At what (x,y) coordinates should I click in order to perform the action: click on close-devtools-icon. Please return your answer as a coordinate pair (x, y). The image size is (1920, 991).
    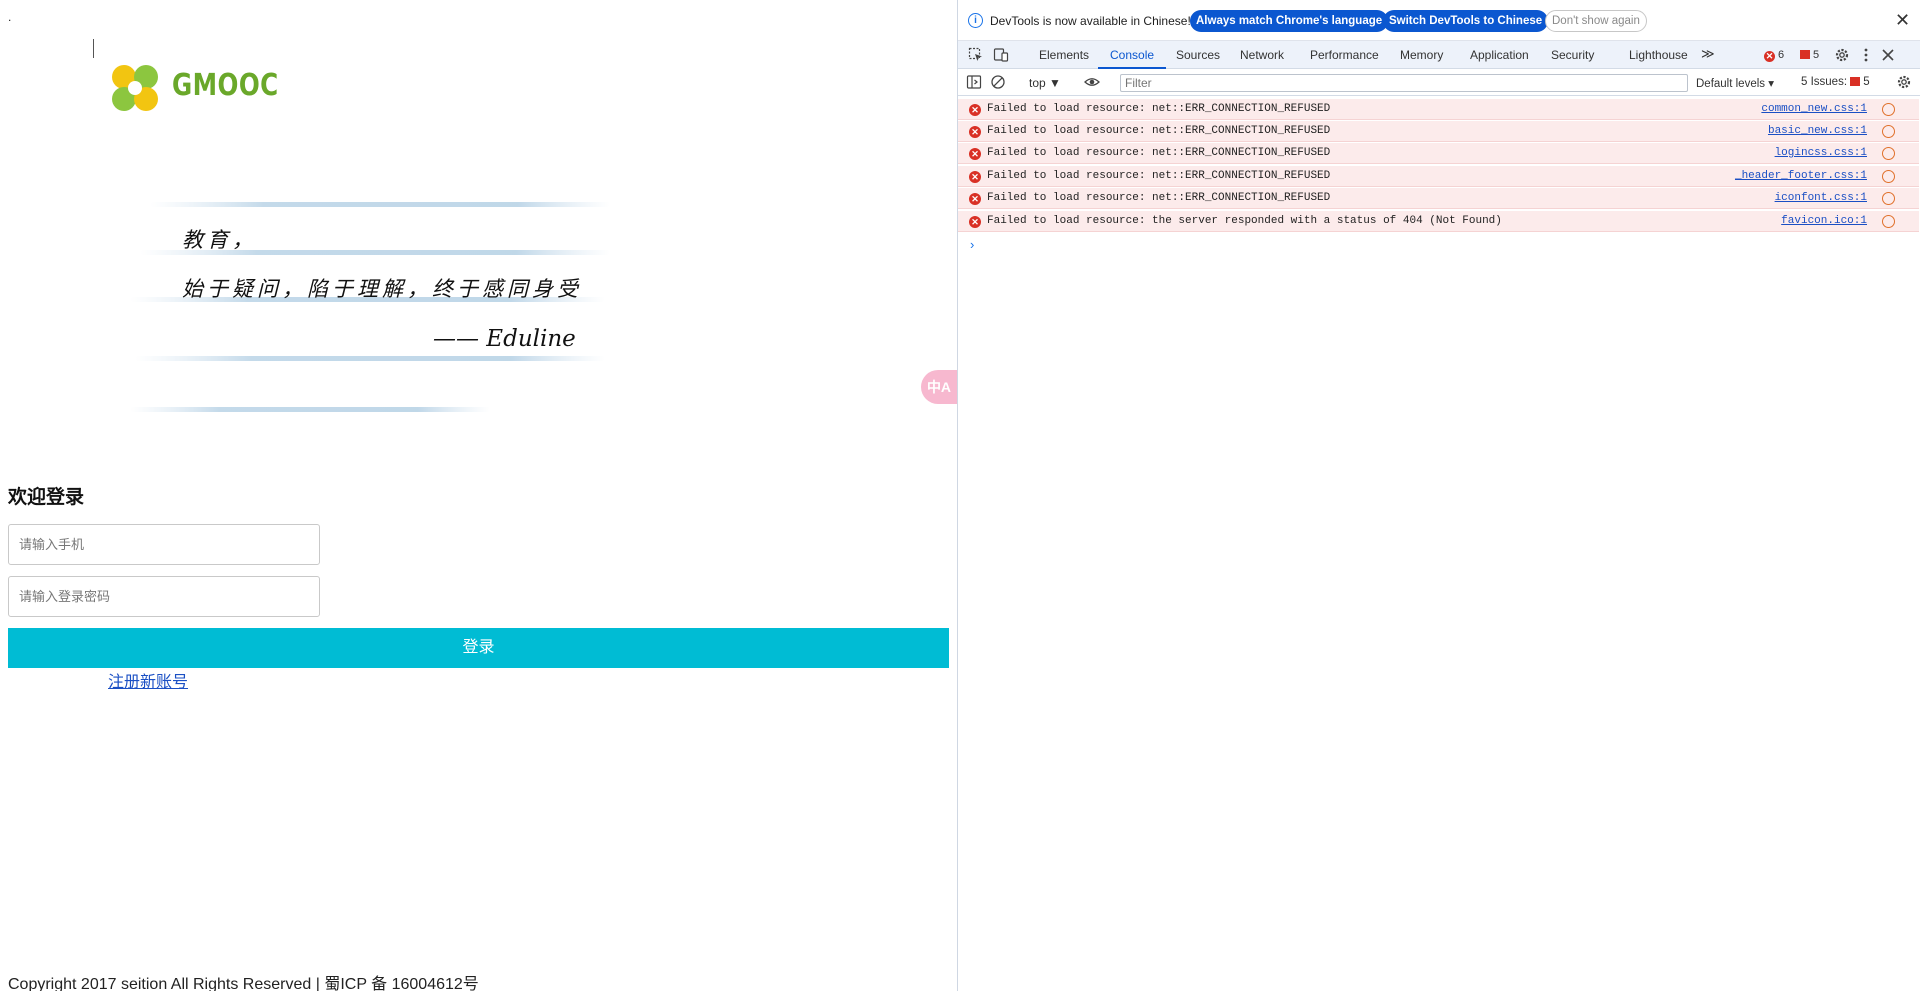
    Looking at the image, I should click on (1888, 55).